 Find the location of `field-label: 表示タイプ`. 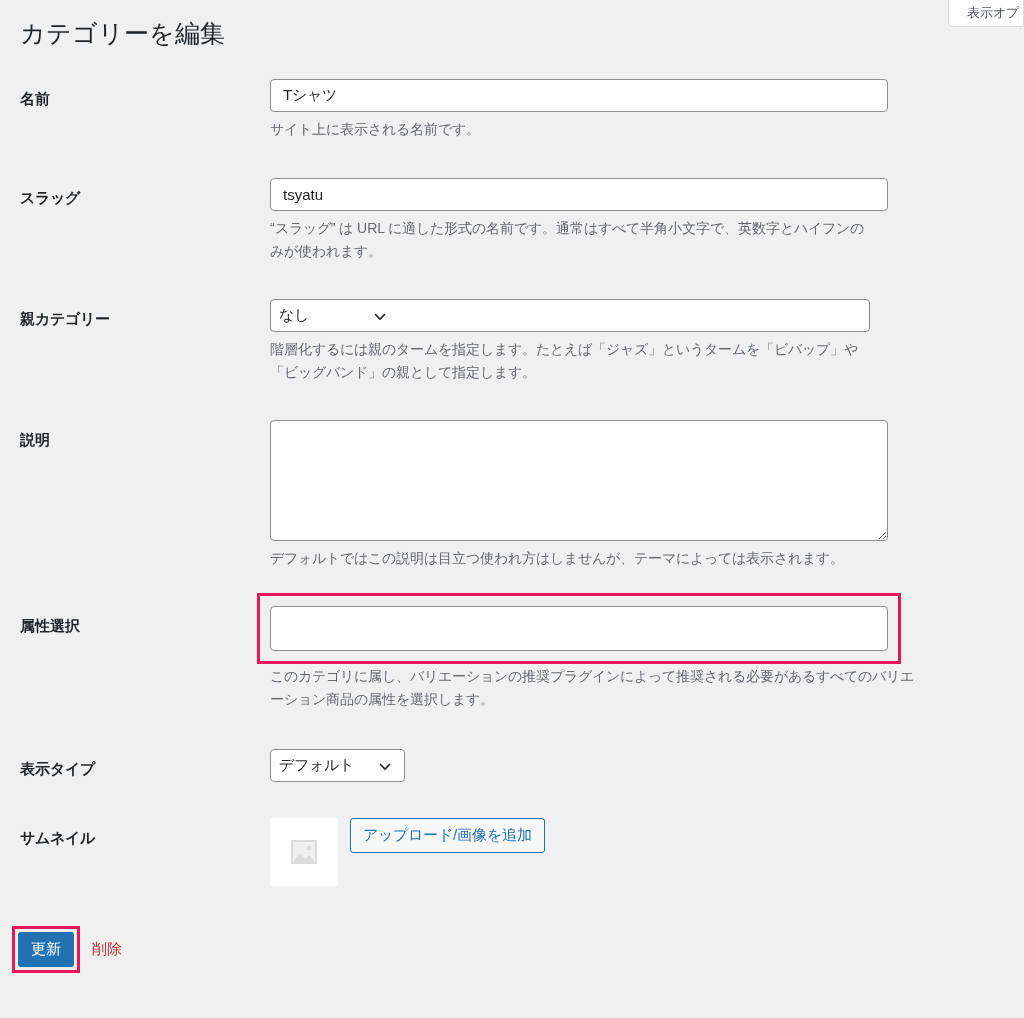

field-label: 表示タイプ is located at coordinates (57, 768).